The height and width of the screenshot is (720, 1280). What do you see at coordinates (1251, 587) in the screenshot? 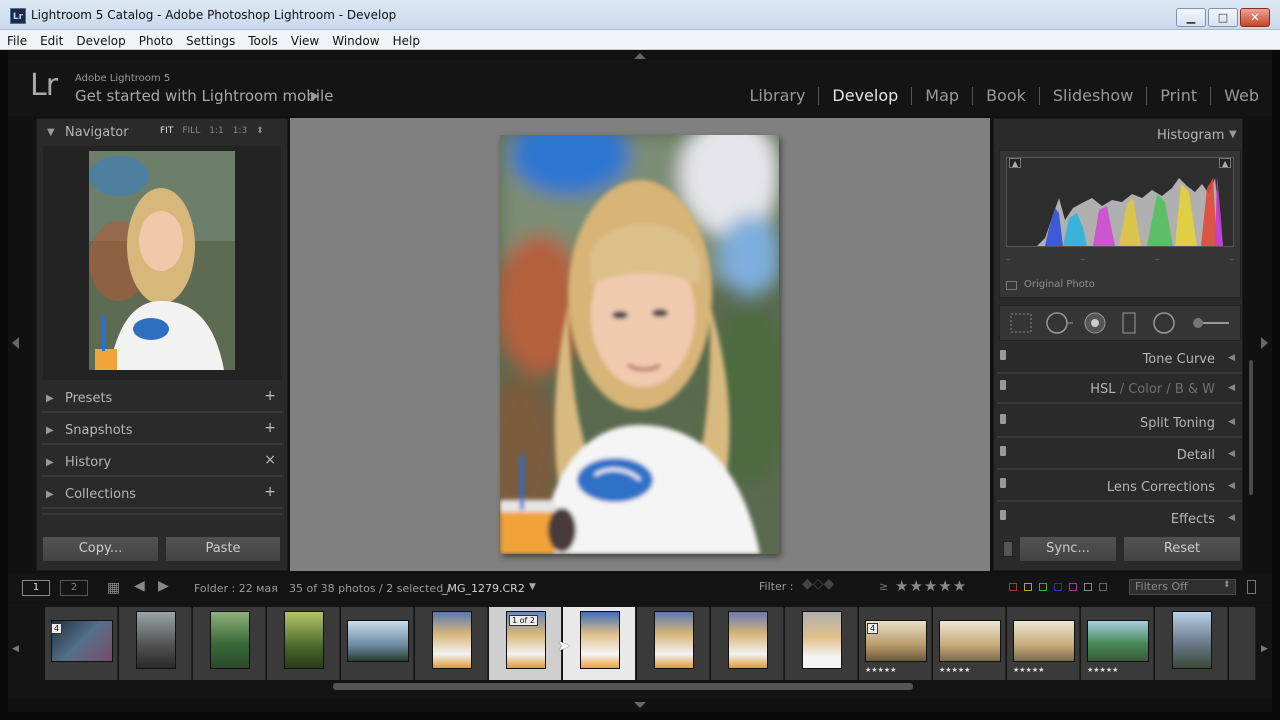
I see `filter-lock-icon` at bounding box center [1251, 587].